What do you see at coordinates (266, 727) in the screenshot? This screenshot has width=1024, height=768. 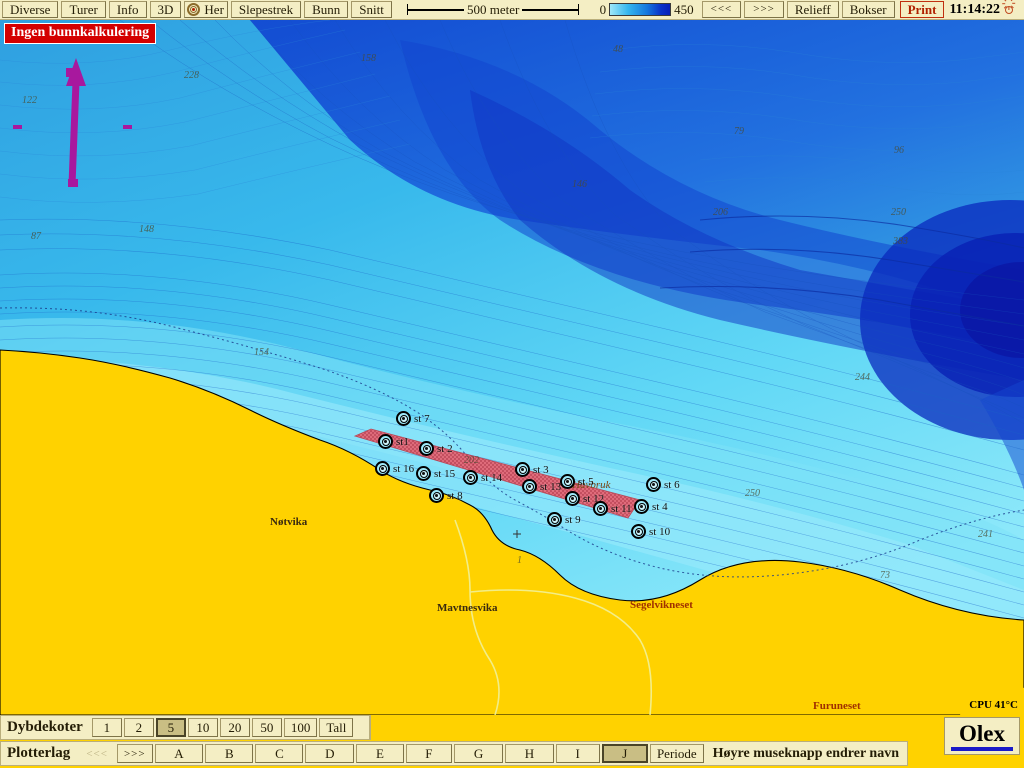 I see `dybdekoter-option-50: 50` at bounding box center [266, 727].